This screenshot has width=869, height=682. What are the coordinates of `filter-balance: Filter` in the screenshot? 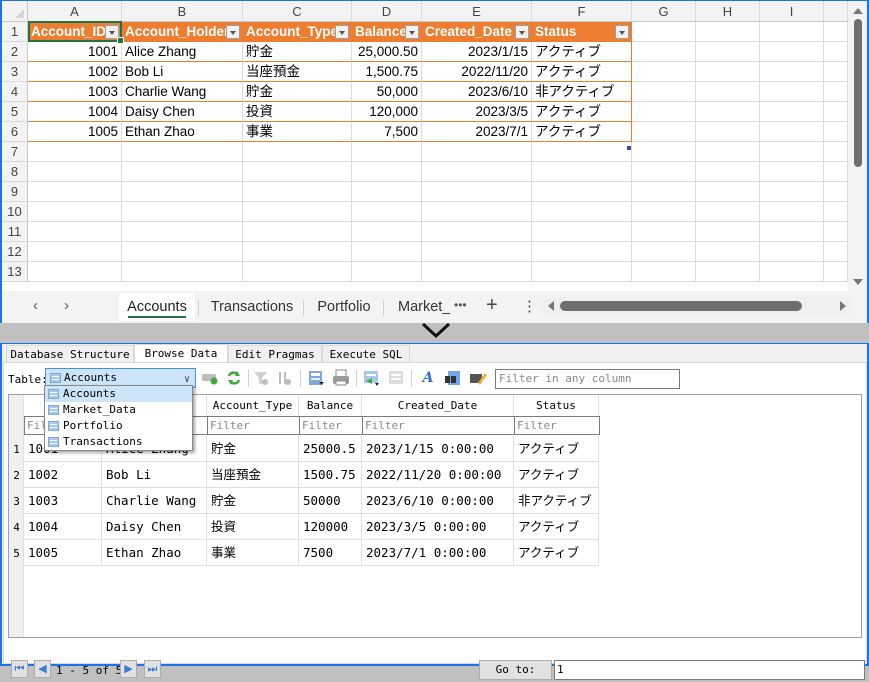 It's located at (331, 425).